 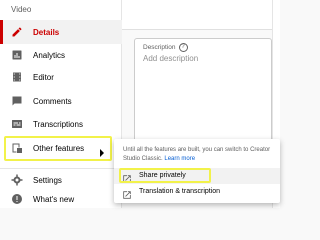 I want to click on sidebar-item-details: Details, so click(x=61, y=32).